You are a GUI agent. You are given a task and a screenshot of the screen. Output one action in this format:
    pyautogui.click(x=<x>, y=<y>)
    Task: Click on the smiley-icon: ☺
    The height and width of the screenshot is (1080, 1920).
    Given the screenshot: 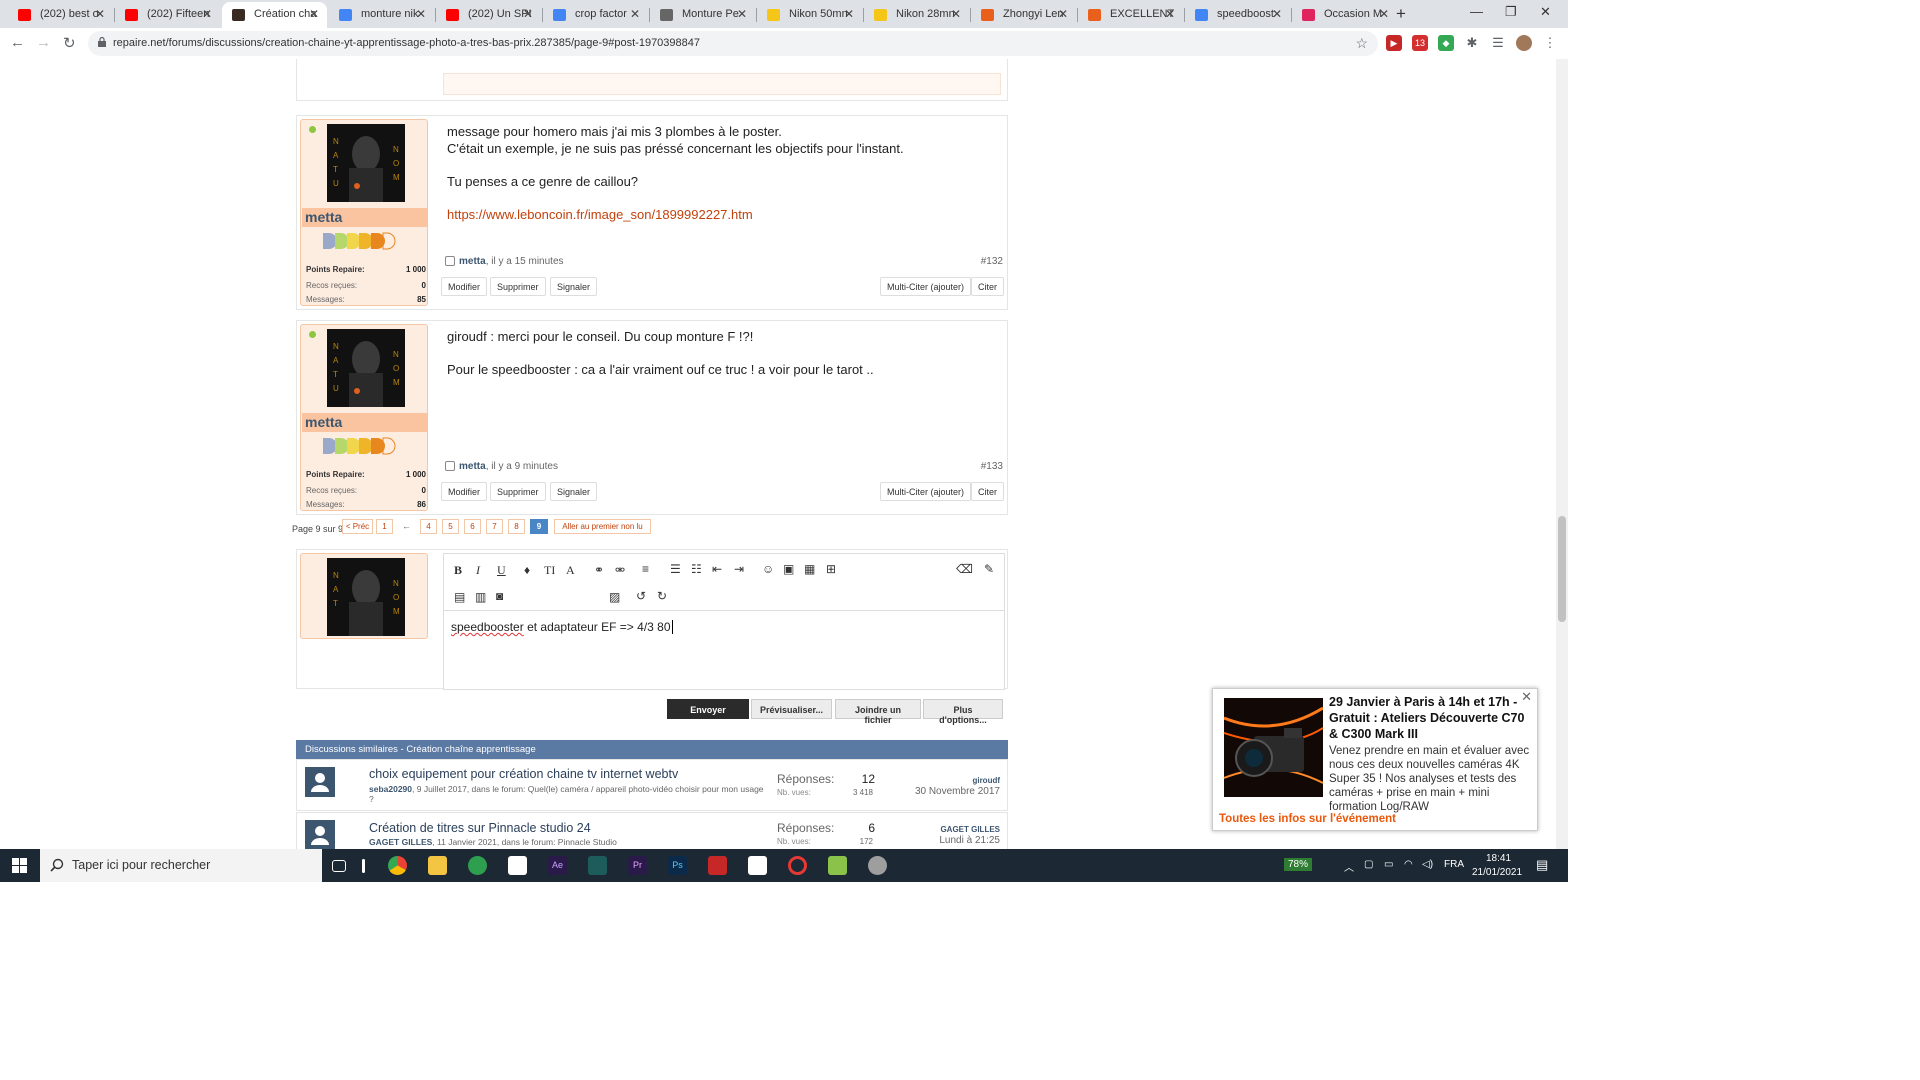 What is the action you would take?
    pyautogui.click(x=768, y=569)
    